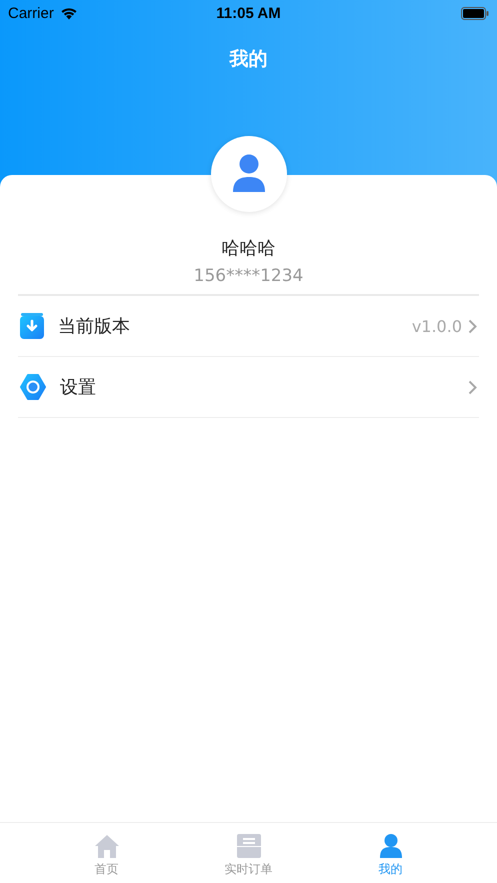 This screenshot has width=497, height=883. Describe the element at coordinates (249, 248) in the screenshot. I see `user-name: 哈哈哈` at that location.